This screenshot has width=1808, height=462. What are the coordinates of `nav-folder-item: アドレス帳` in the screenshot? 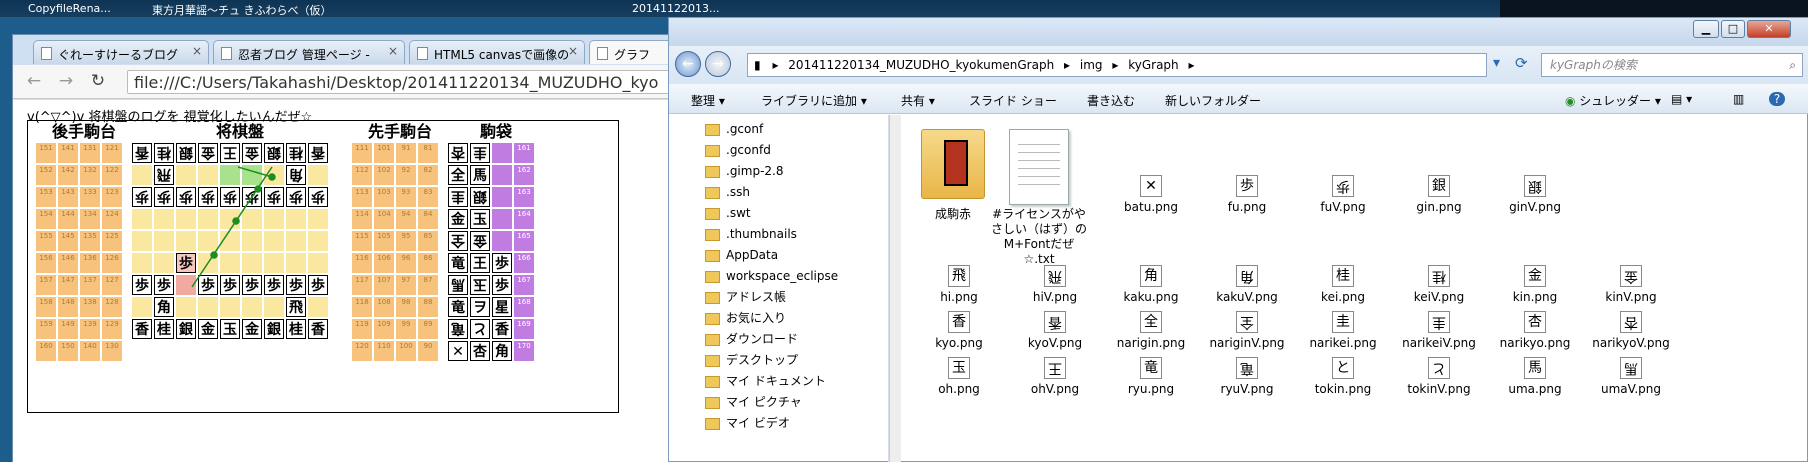 It's located at (745, 297).